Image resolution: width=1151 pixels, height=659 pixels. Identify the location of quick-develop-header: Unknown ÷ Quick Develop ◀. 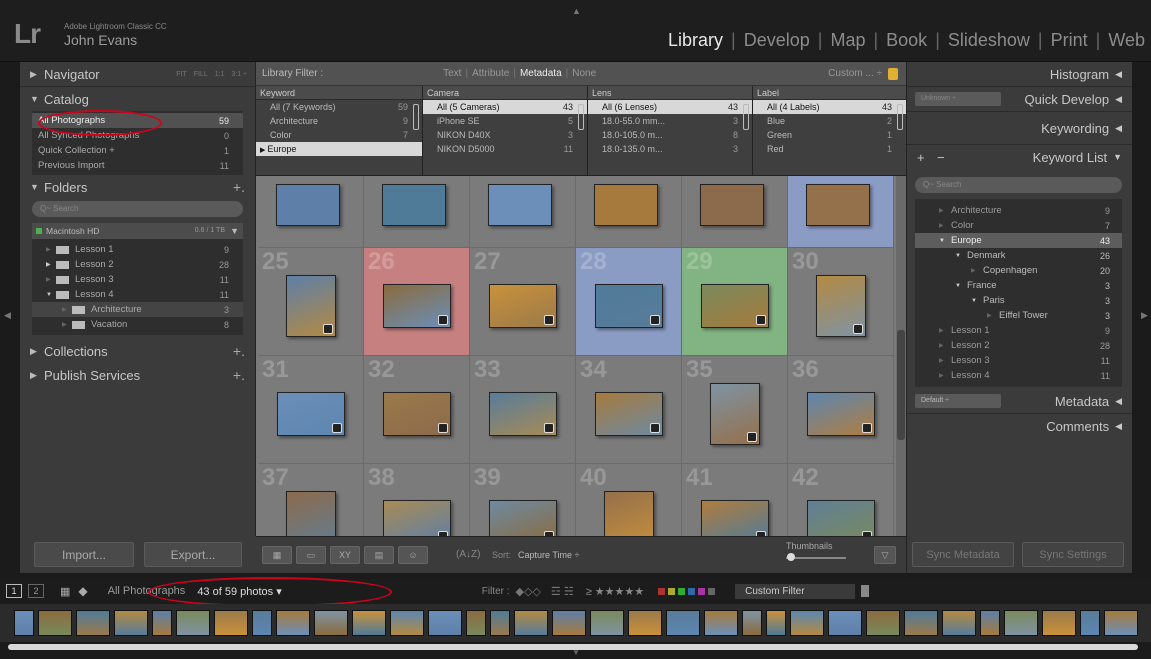
(1019, 99).